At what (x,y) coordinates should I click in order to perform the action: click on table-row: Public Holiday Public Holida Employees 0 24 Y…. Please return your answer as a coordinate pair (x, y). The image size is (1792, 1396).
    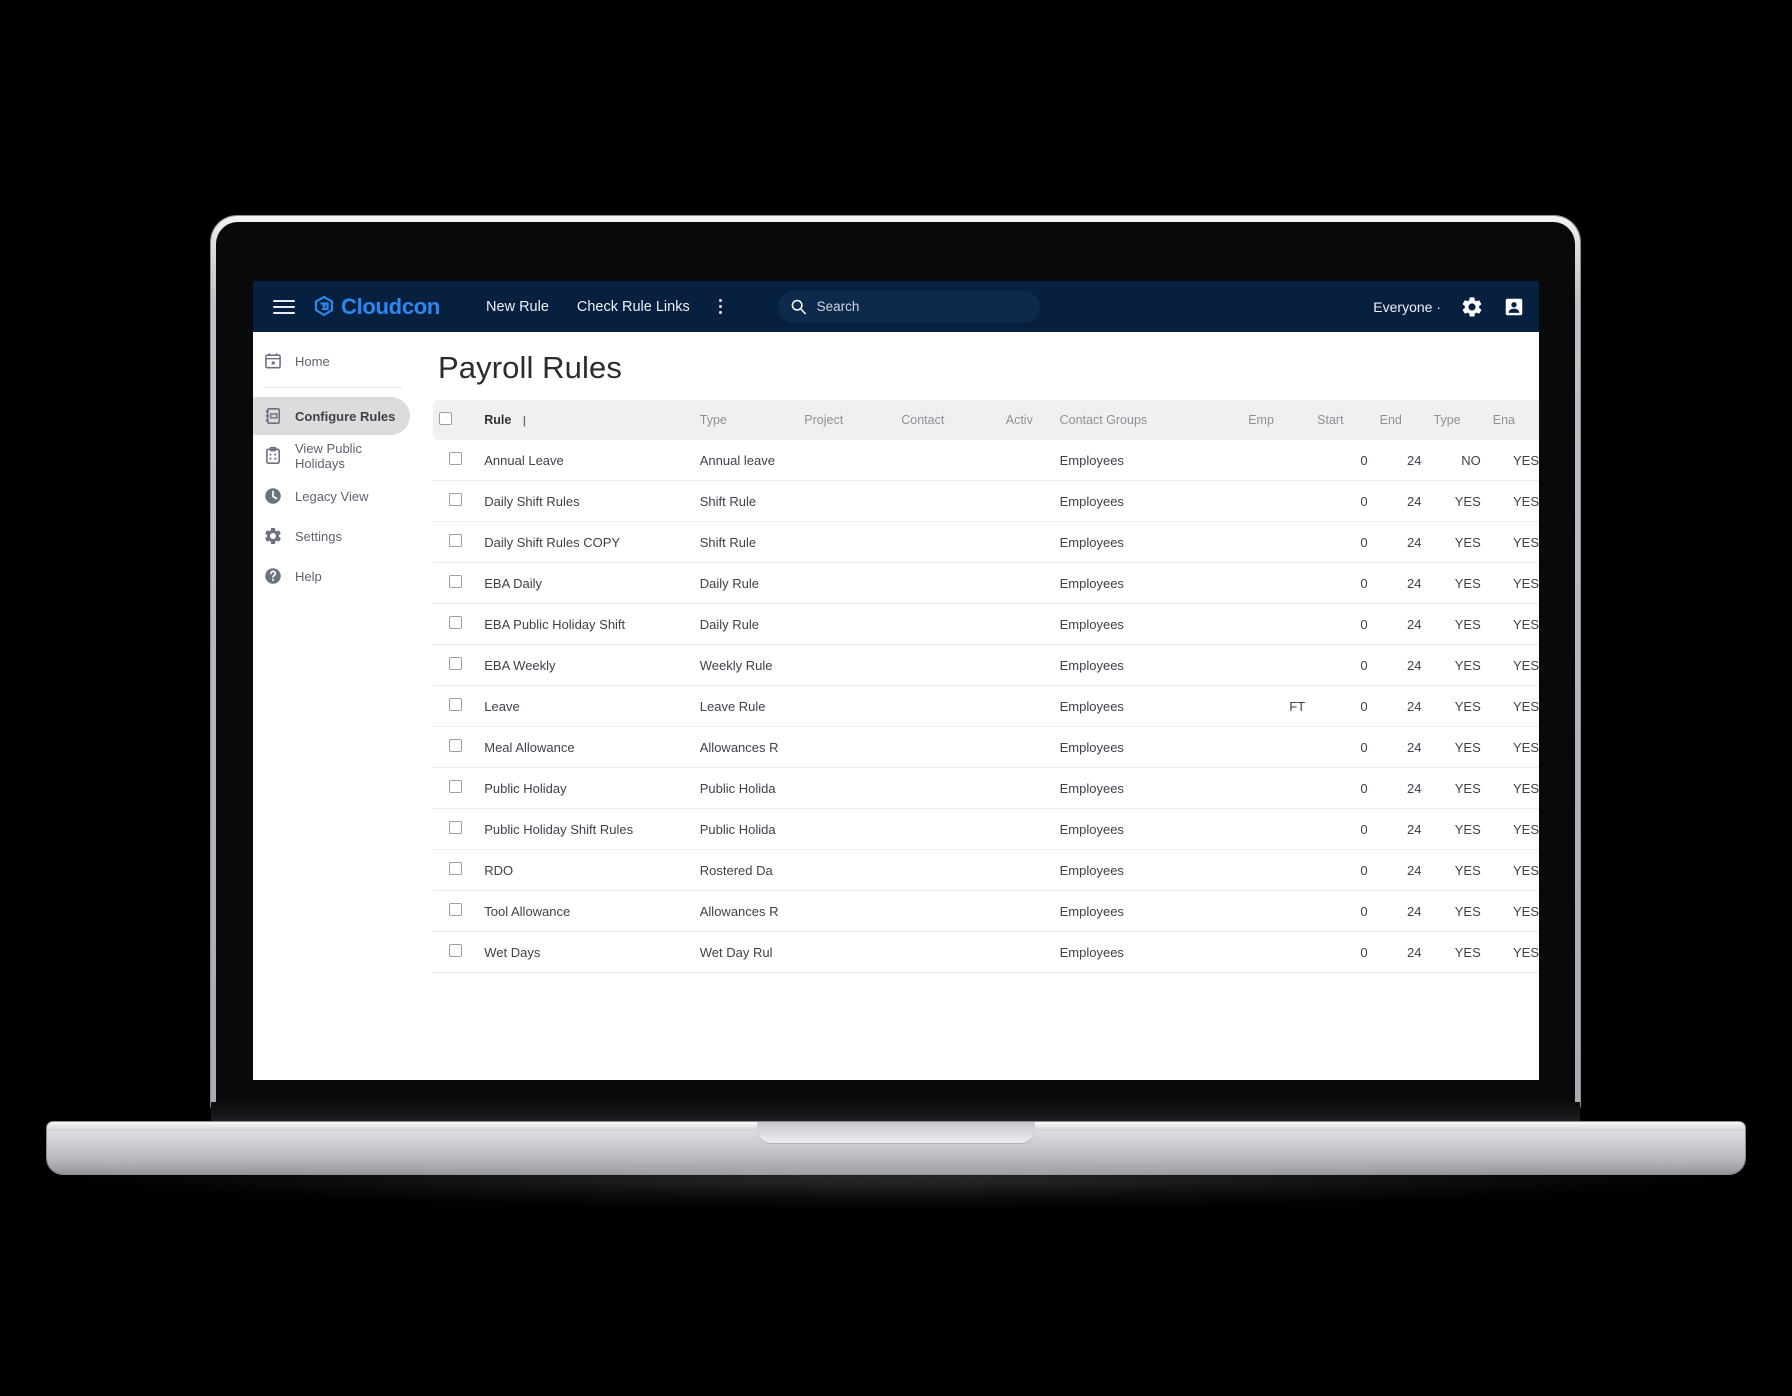
    Looking at the image, I should click on (986, 788).